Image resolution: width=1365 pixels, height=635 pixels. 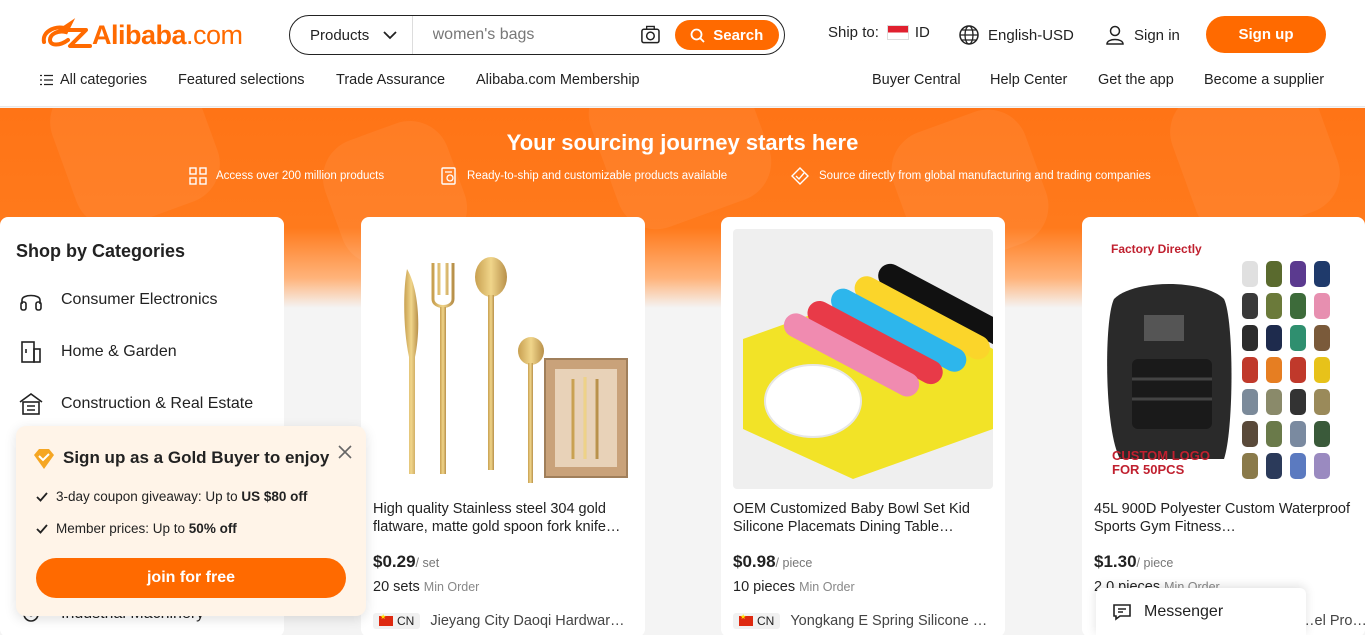 What do you see at coordinates (241, 80) in the screenshot?
I see `nav-featured-selections: Featured selections` at bounding box center [241, 80].